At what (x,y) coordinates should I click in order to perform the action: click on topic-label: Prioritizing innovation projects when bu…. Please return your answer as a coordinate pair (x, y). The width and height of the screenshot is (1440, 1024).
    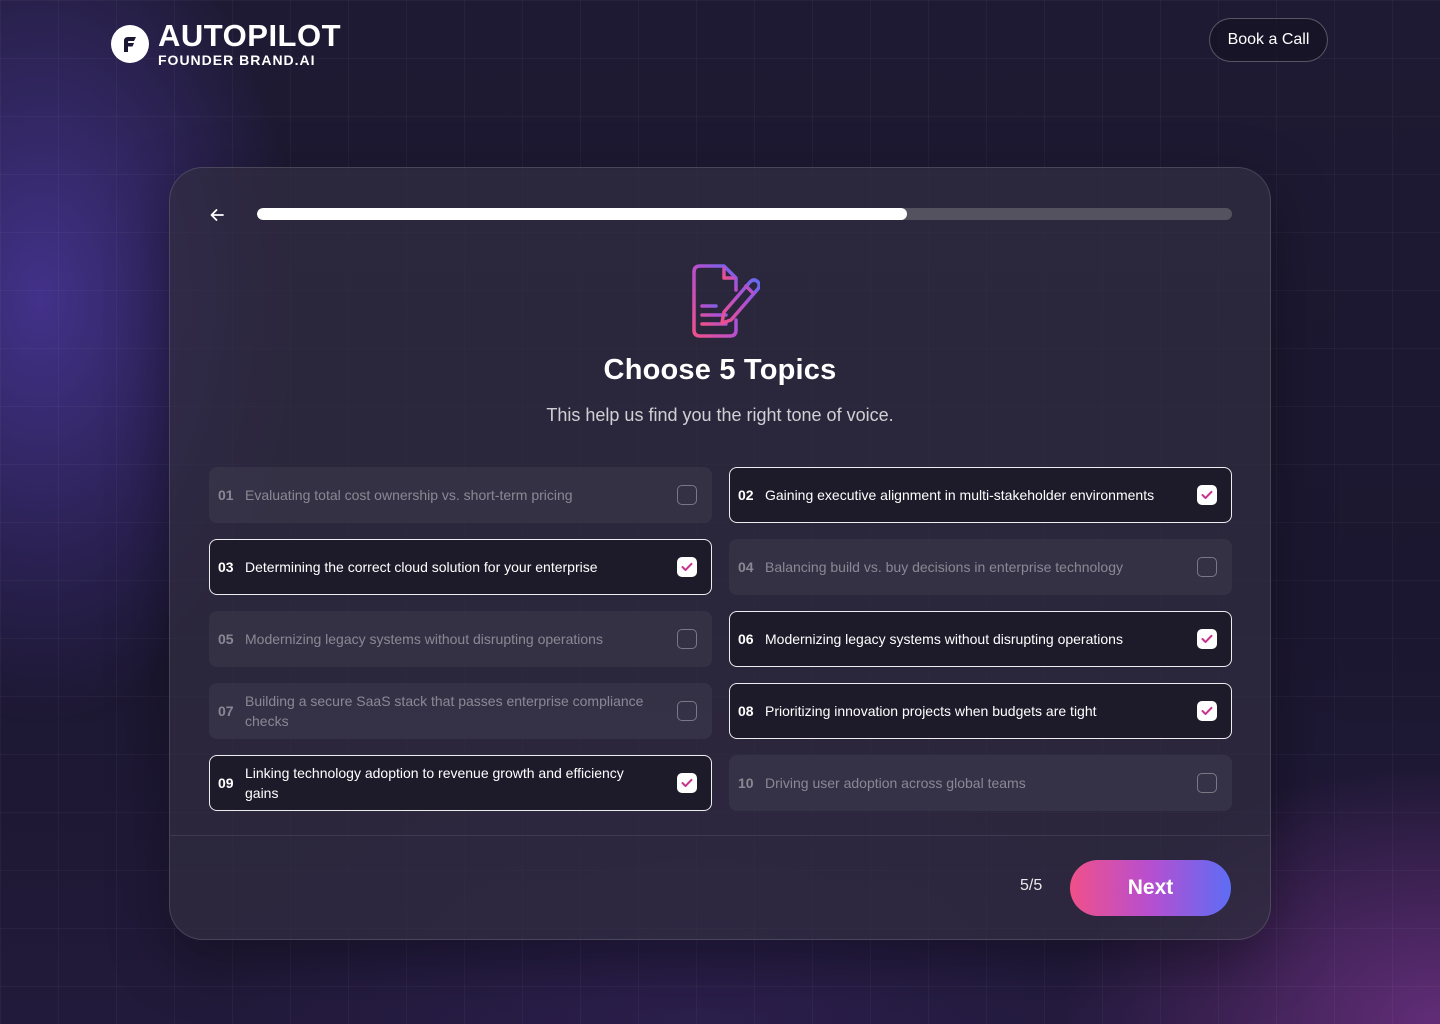
    Looking at the image, I should click on (931, 711).